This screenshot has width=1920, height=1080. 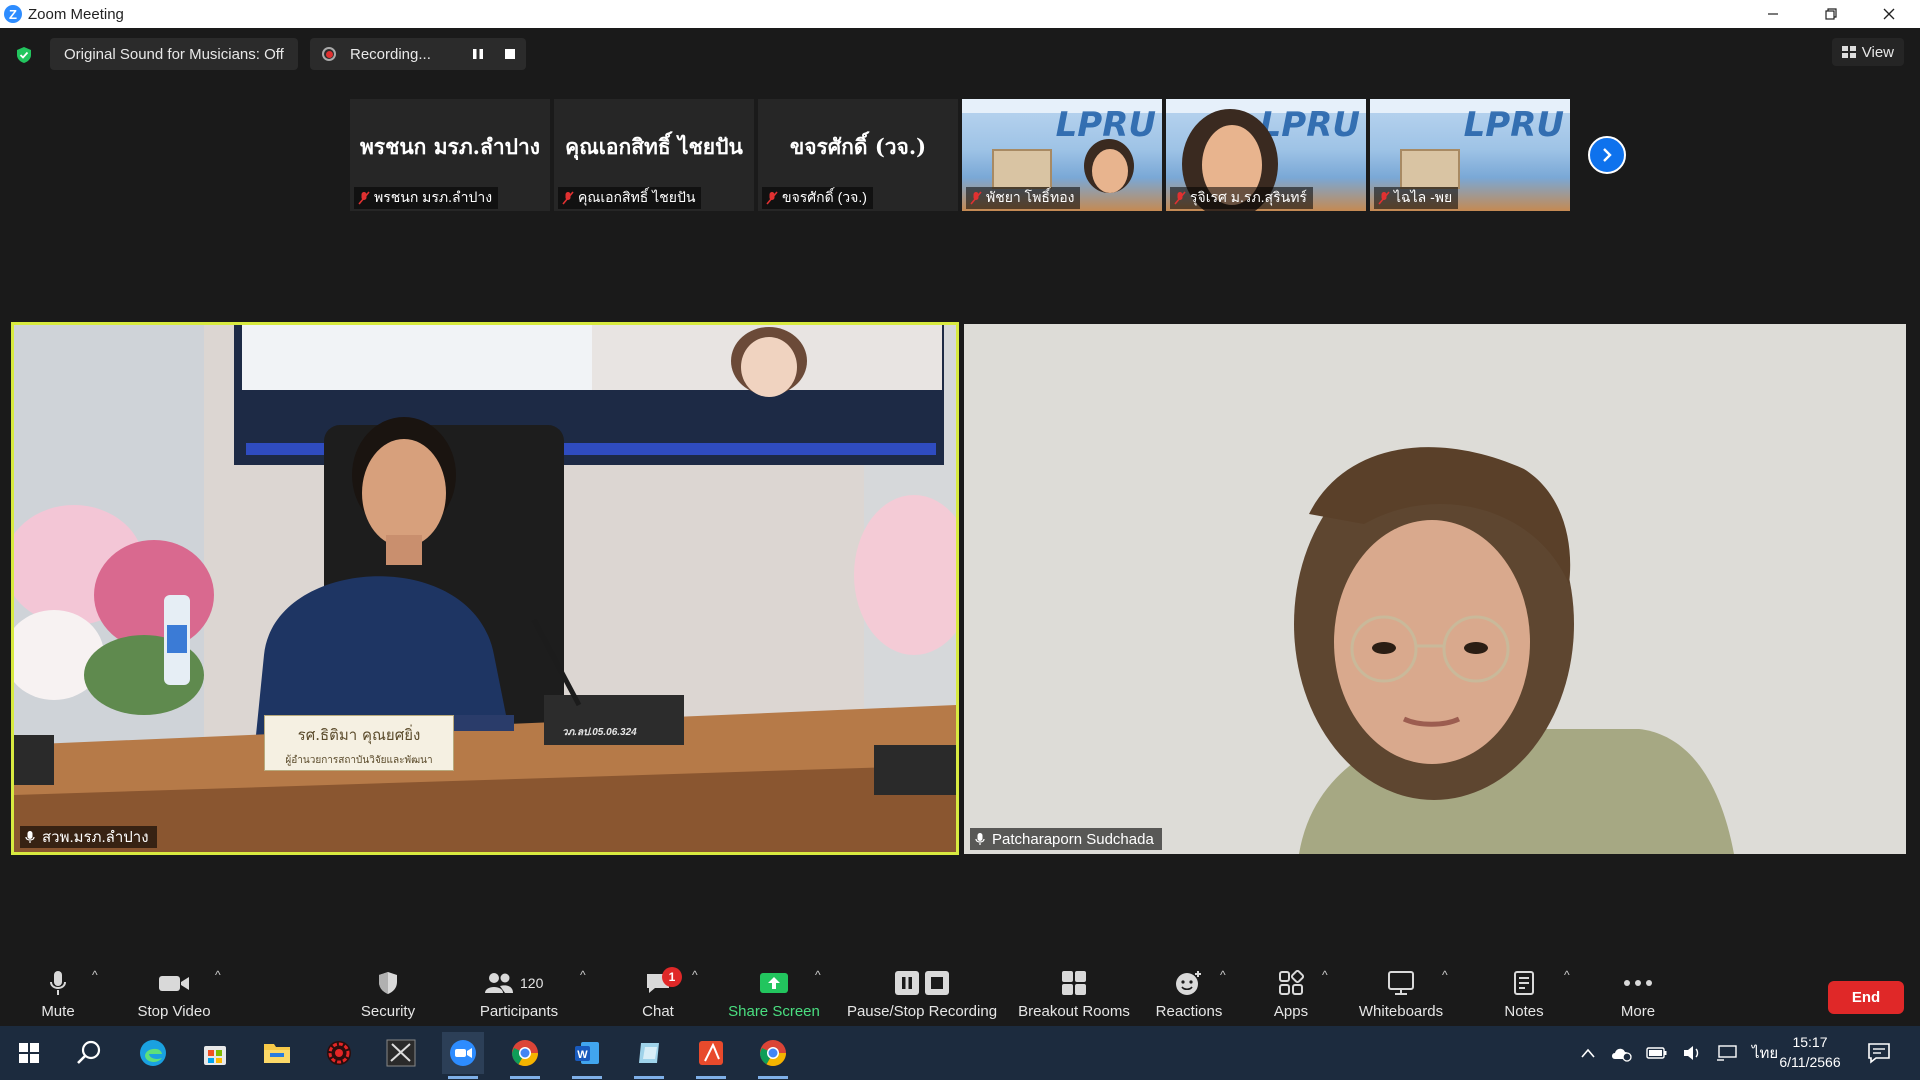 I want to click on participants-button: 120 Participants, so click(x=519, y=993).